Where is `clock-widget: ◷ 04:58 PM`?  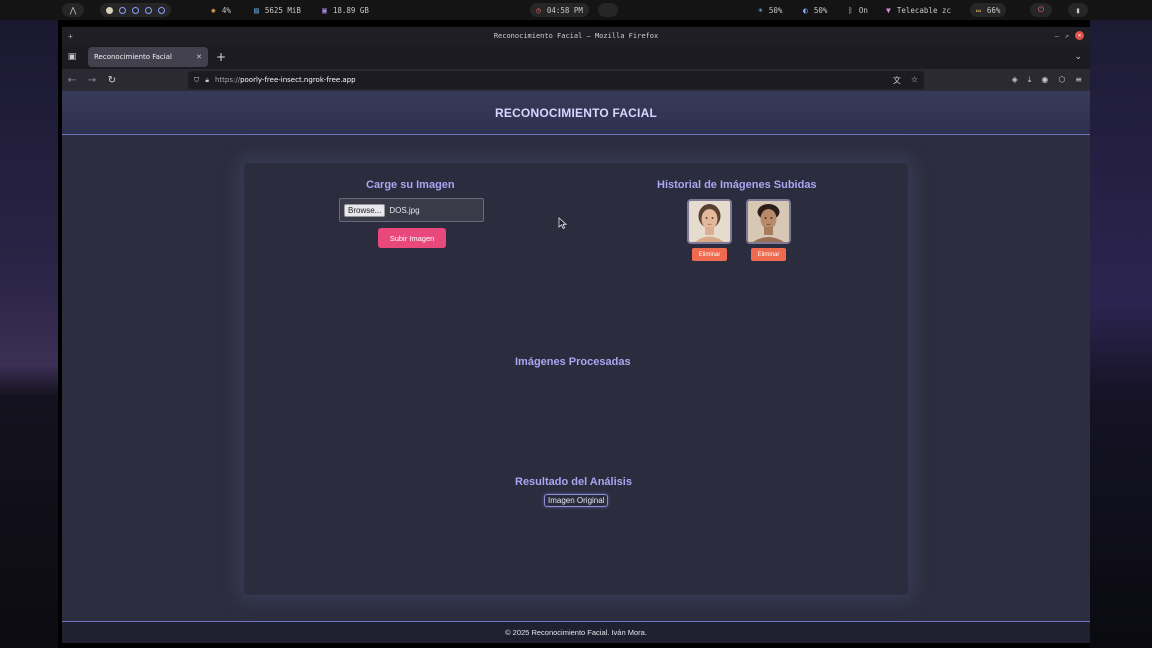 clock-widget: ◷ 04:58 PM is located at coordinates (559, 10).